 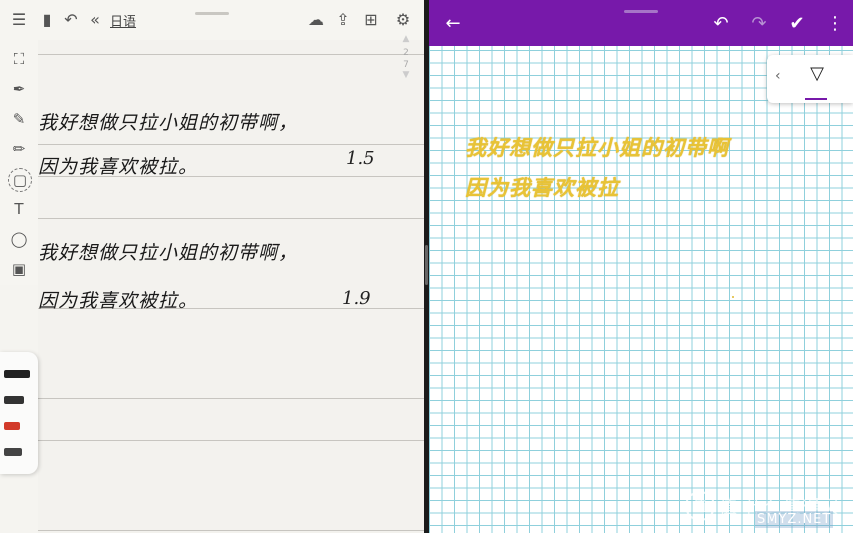 What do you see at coordinates (700, 506) in the screenshot?
I see `watermark-logo-icon: 值` at bounding box center [700, 506].